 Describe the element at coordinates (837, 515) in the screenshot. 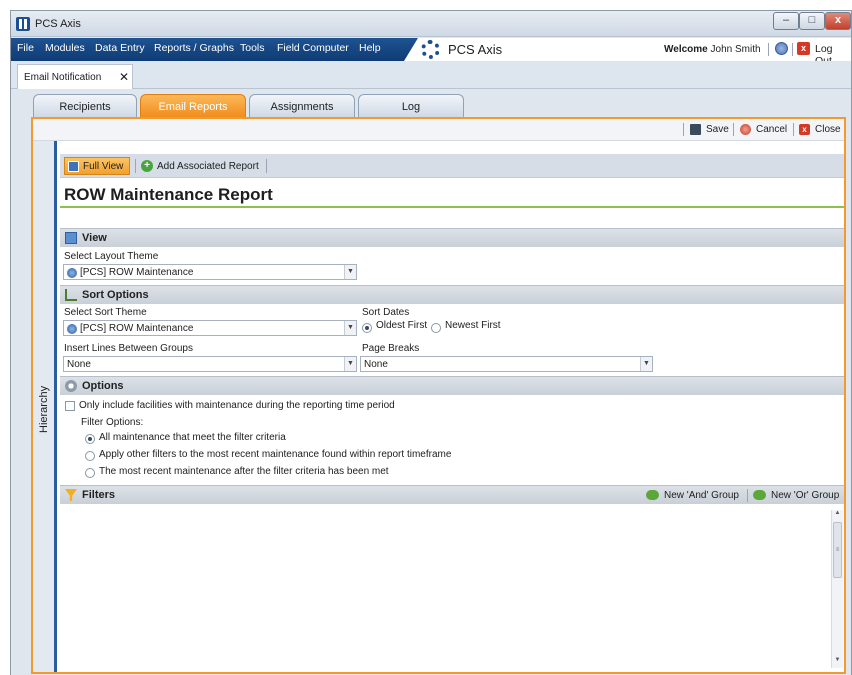

I see `scroll-up-arrow: ▲` at that location.